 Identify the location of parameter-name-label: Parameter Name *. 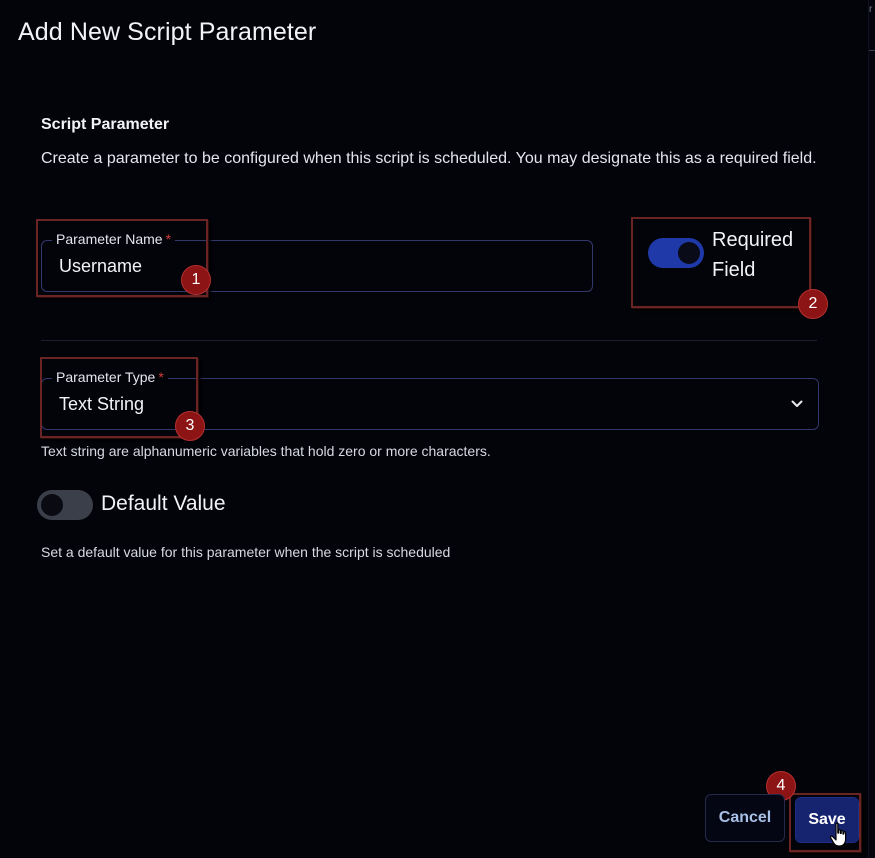
(114, 239).